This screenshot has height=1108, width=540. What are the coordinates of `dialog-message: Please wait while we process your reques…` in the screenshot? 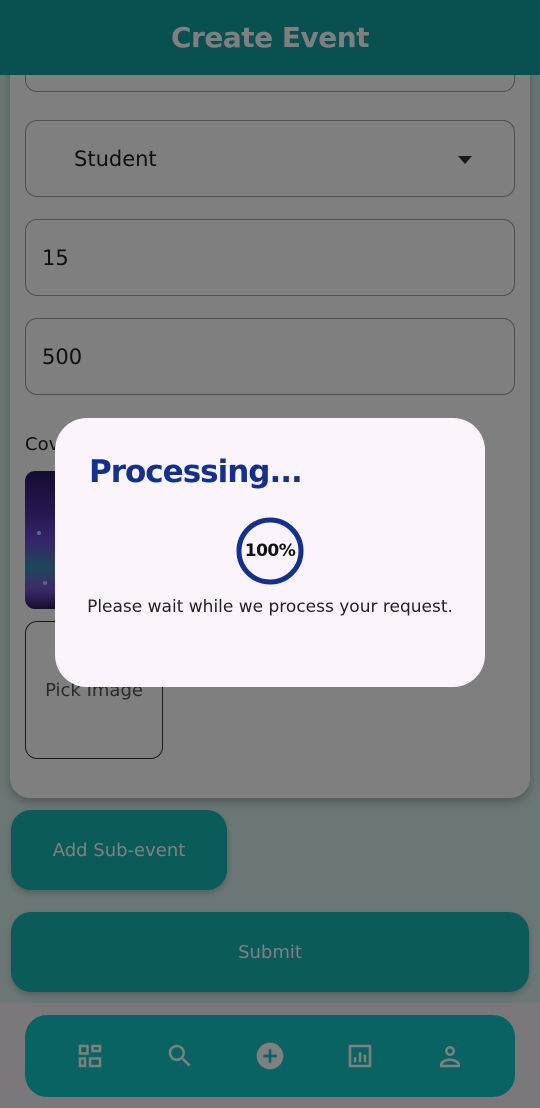 It's located at (270, 607).